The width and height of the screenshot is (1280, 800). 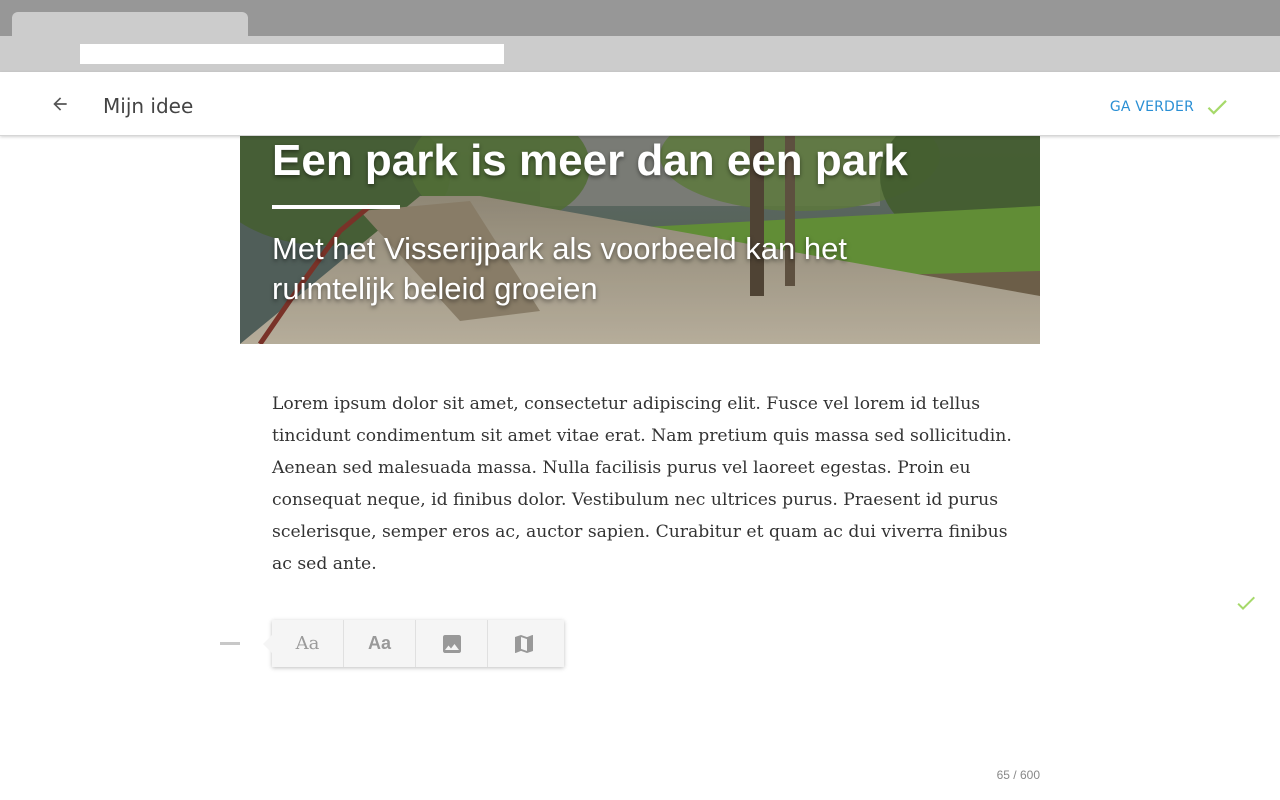 What do you see at coordinates (308, 643) in the screenshot?
I see `serif-text-button: Aa` at bounding box center [308, 643].